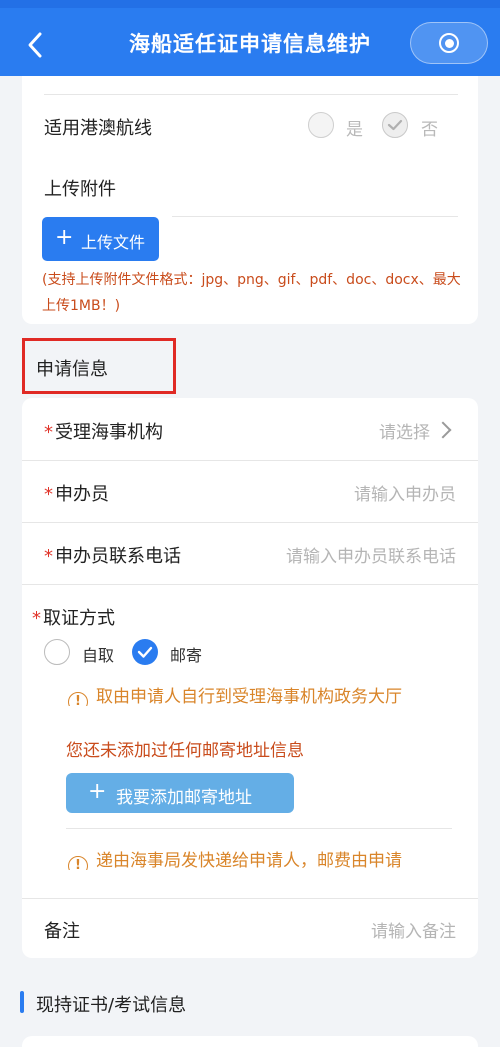 The height and width of the screenshot is (1047, 500). I want to click on agency-label: 受理海事机构, so click(109, 432).